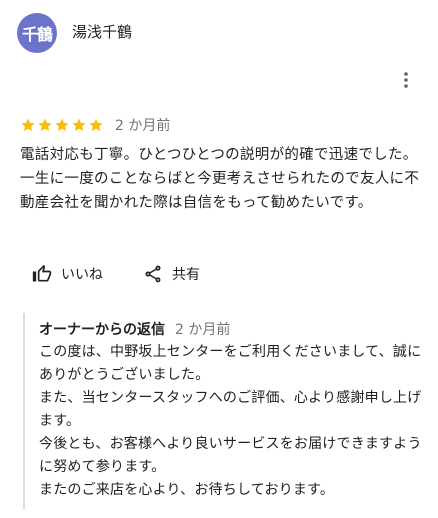  I want to click on star-rating, so click(62, 125).